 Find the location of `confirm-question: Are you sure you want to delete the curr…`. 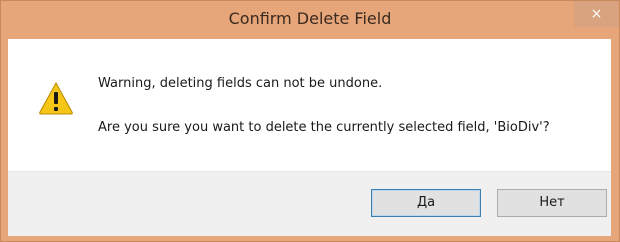

confirm-question: Are you sure you want to delete the curr… is located at coordinates (324, 127).